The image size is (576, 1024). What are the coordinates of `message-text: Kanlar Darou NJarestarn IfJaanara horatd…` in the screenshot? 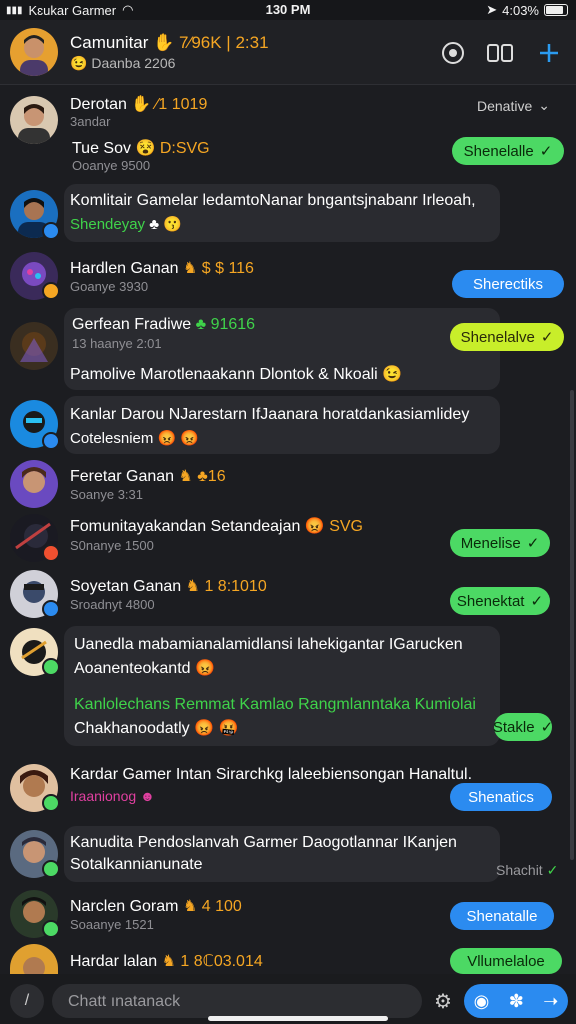 It's located at (270, 414).